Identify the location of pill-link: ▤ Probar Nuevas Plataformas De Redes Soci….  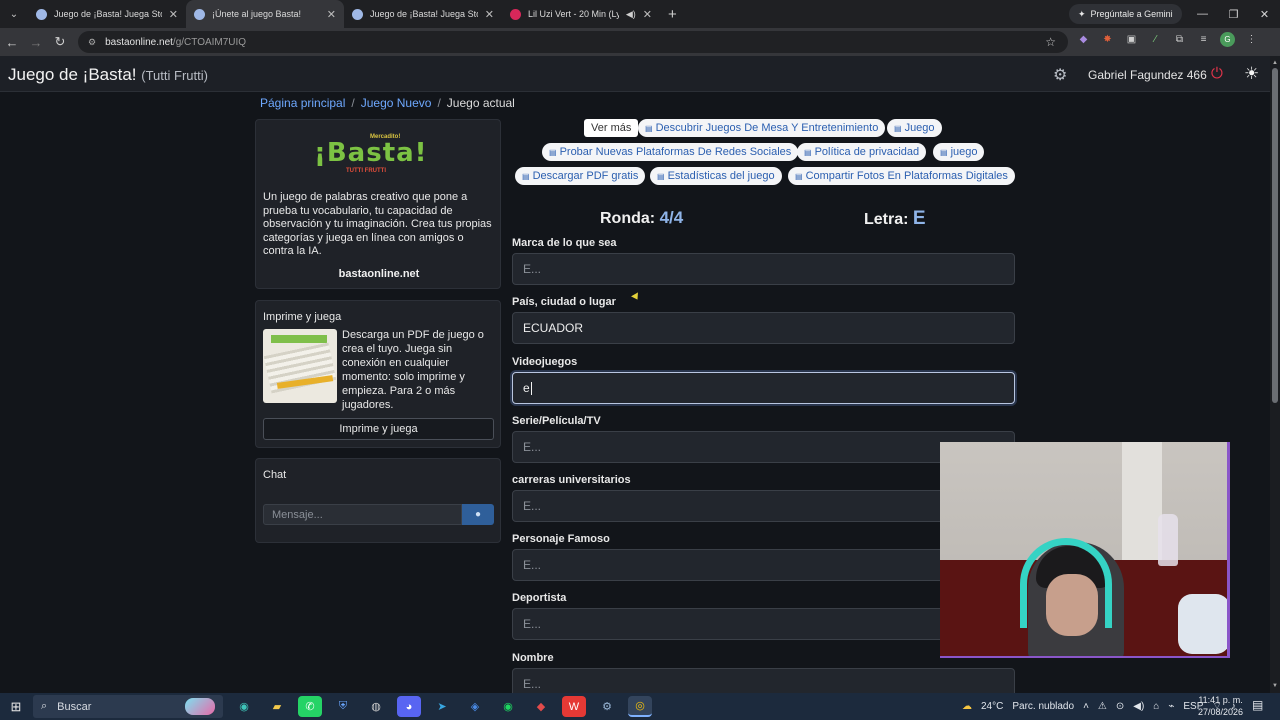
(670, 152).